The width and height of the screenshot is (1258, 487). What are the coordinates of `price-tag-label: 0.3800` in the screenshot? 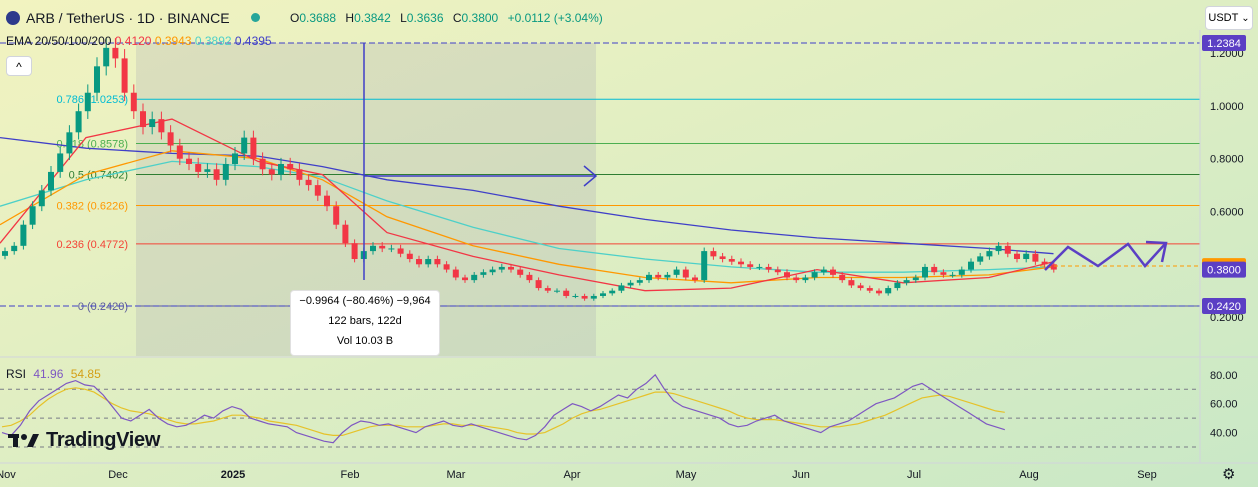 It's located at (1224, 271).